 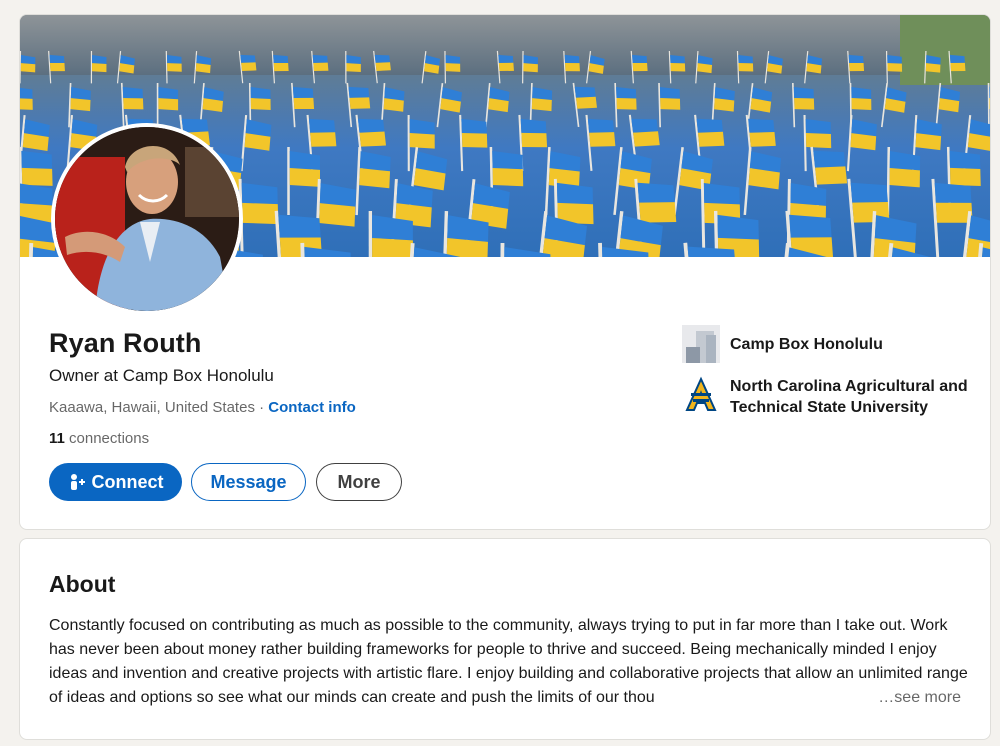 I want to click on message-label: Message, so click(x=248, y=481).